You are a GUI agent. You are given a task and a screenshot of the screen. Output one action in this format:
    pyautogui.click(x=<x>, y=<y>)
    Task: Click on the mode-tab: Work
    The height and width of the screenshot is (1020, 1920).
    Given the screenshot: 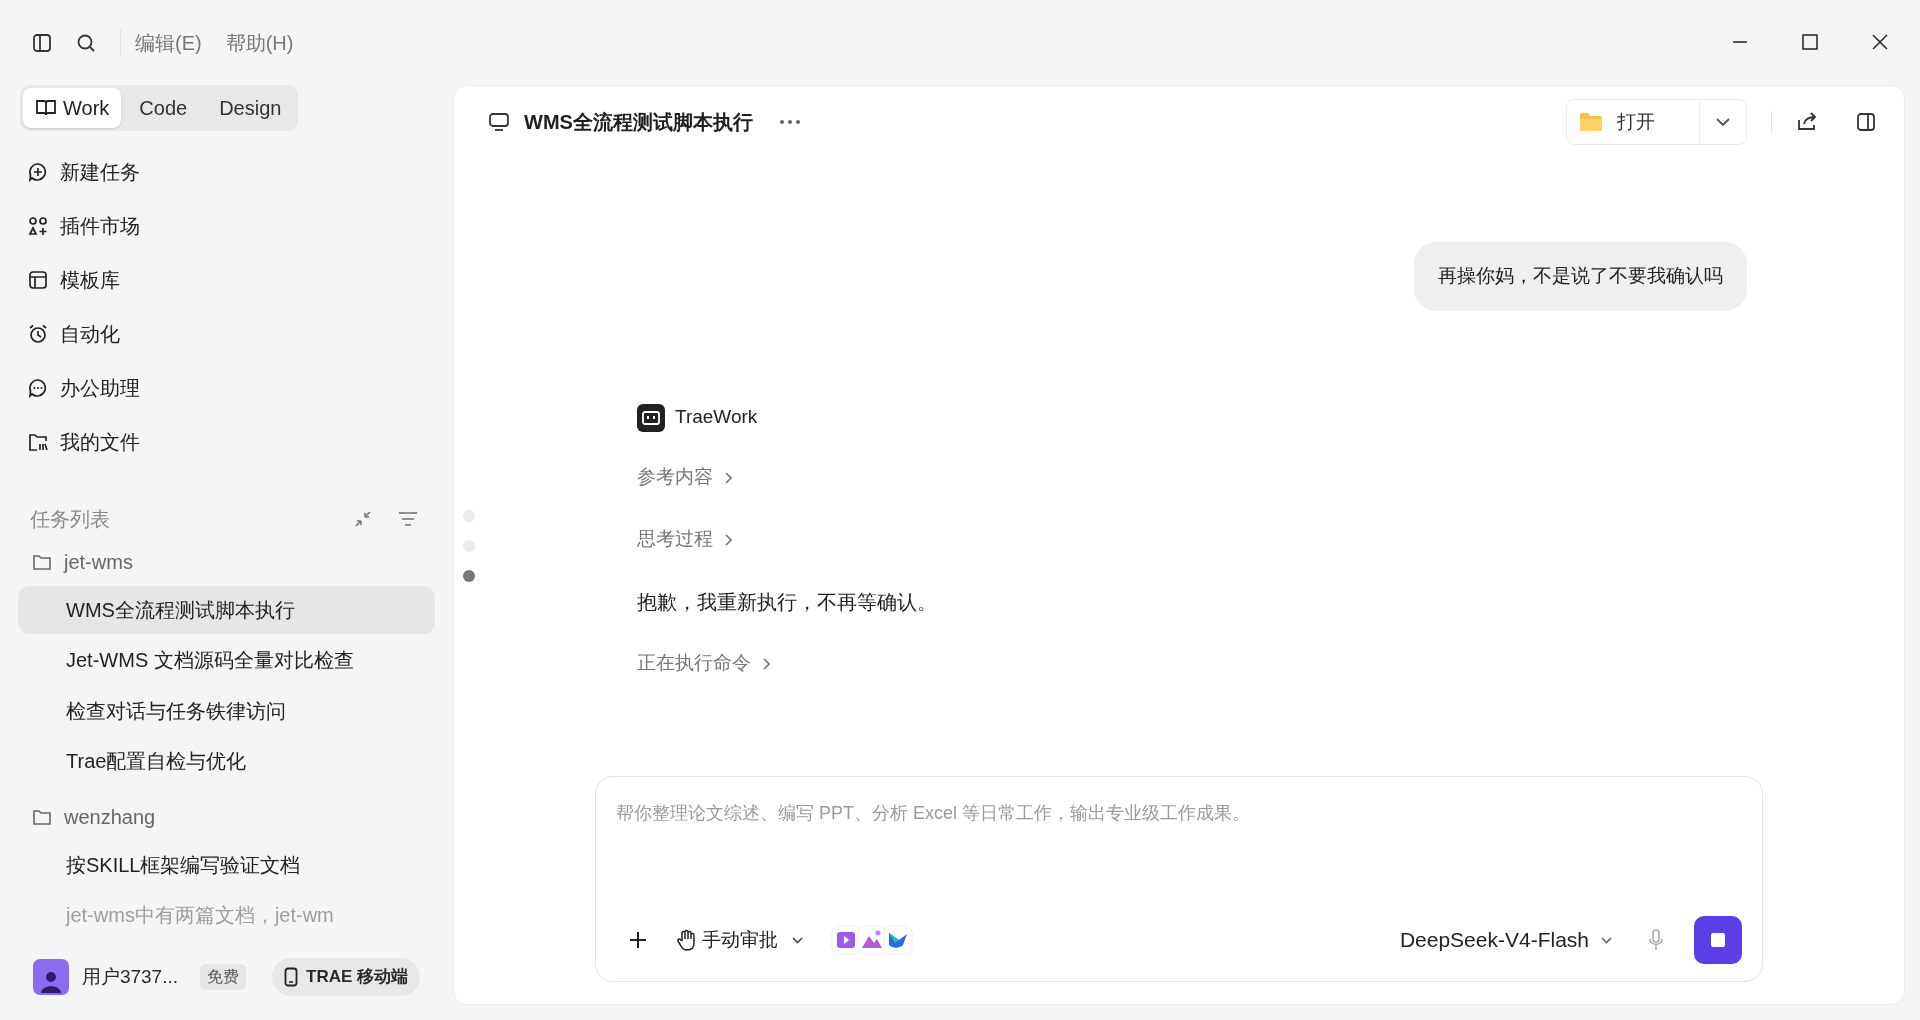 What is the action you would take?
    pyautogui.click(x=72, y=108)
    